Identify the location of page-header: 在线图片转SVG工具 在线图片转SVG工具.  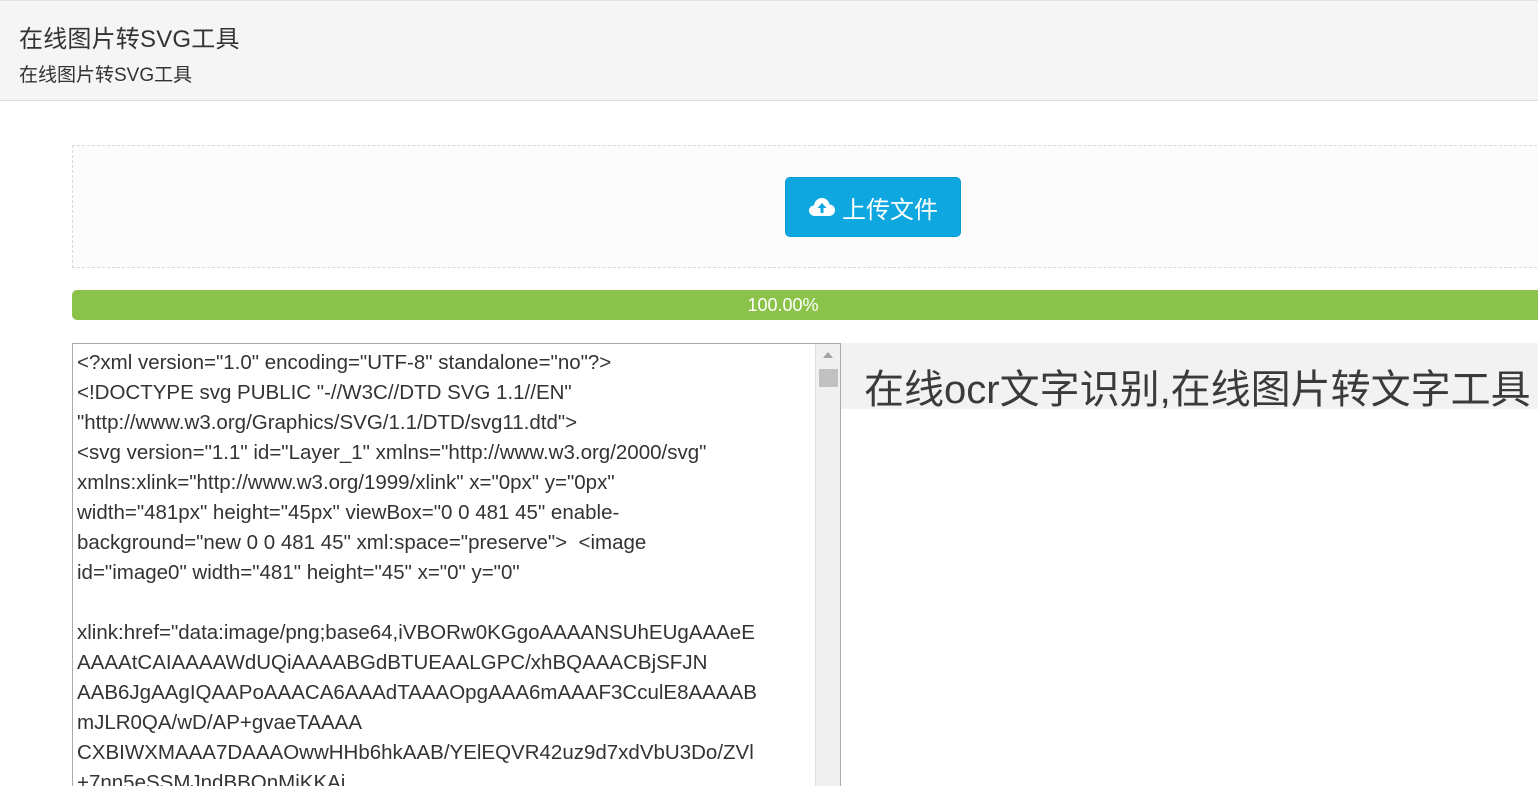
(769, 50).